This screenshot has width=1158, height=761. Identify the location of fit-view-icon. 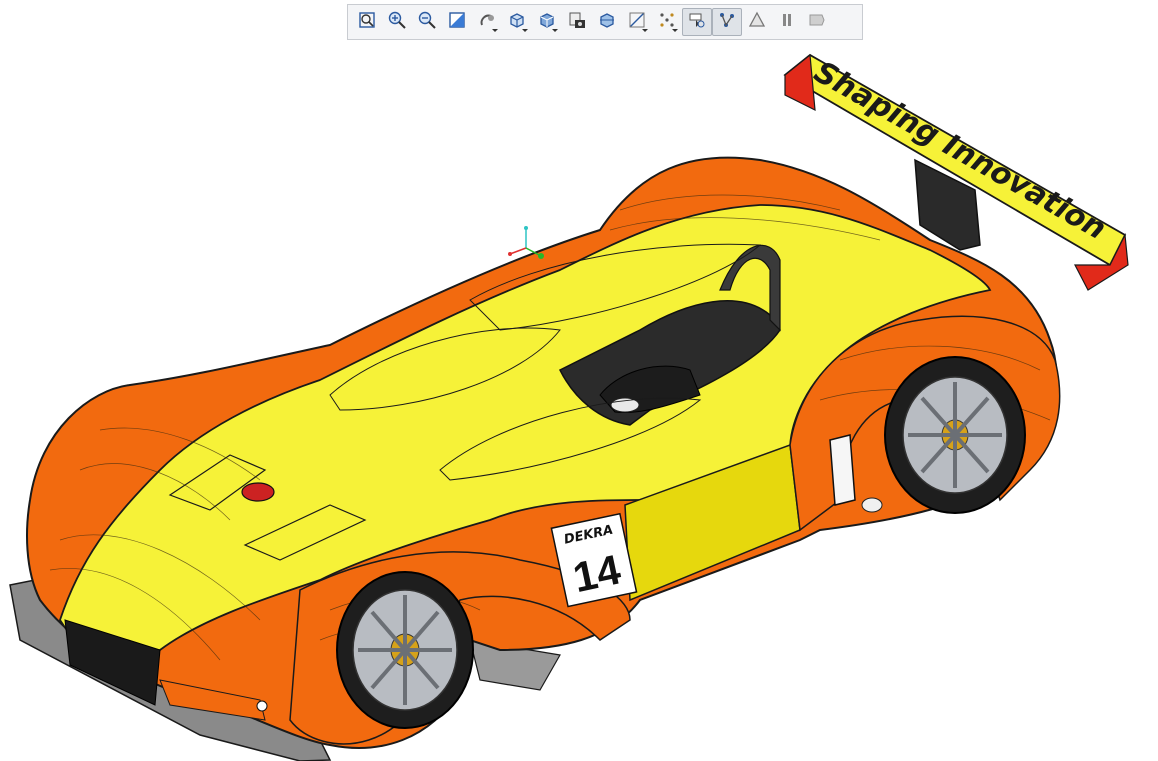
(457, 22).